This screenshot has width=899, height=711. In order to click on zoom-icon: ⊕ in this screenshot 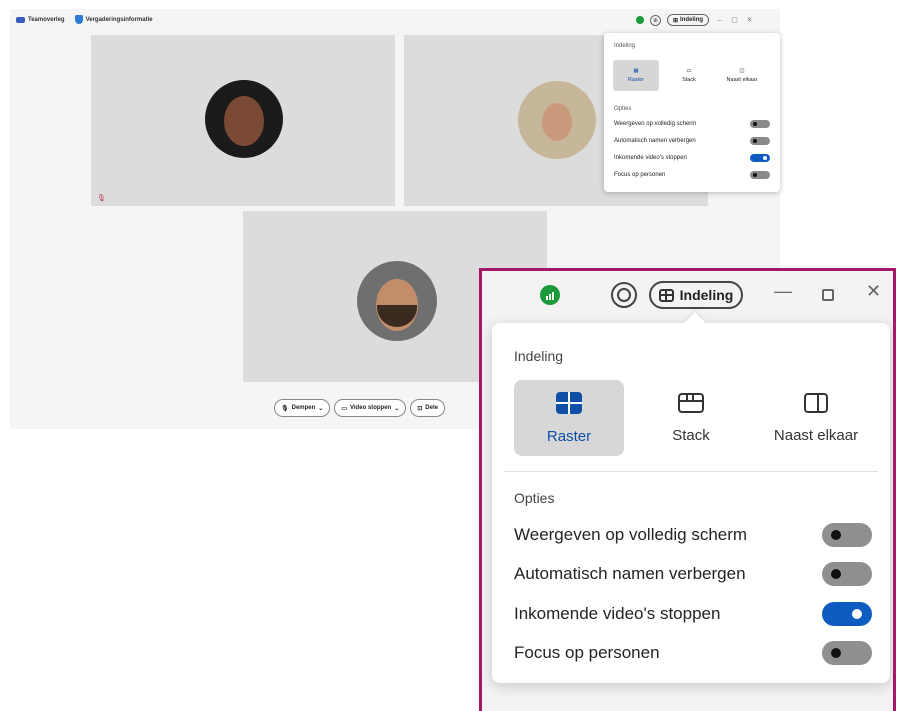, I will do `click(655, 20)`.